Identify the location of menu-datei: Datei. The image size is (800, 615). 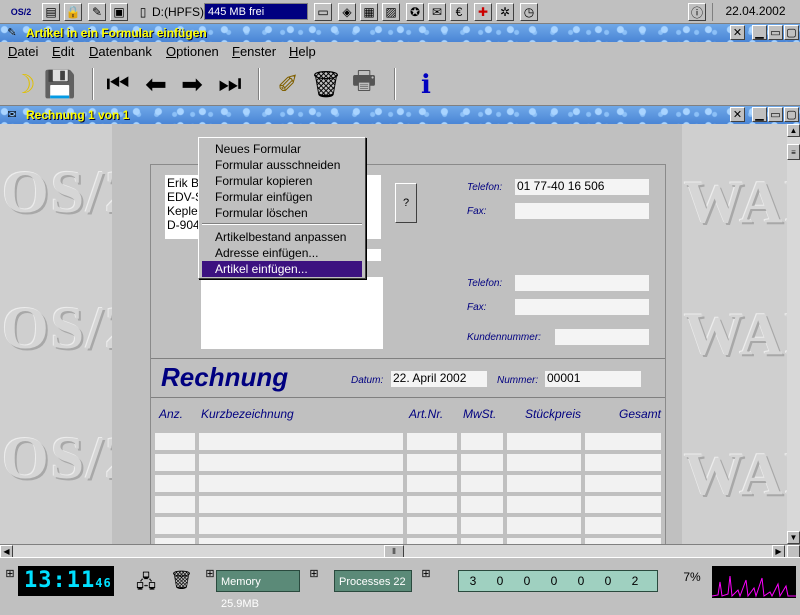
(23, 51).